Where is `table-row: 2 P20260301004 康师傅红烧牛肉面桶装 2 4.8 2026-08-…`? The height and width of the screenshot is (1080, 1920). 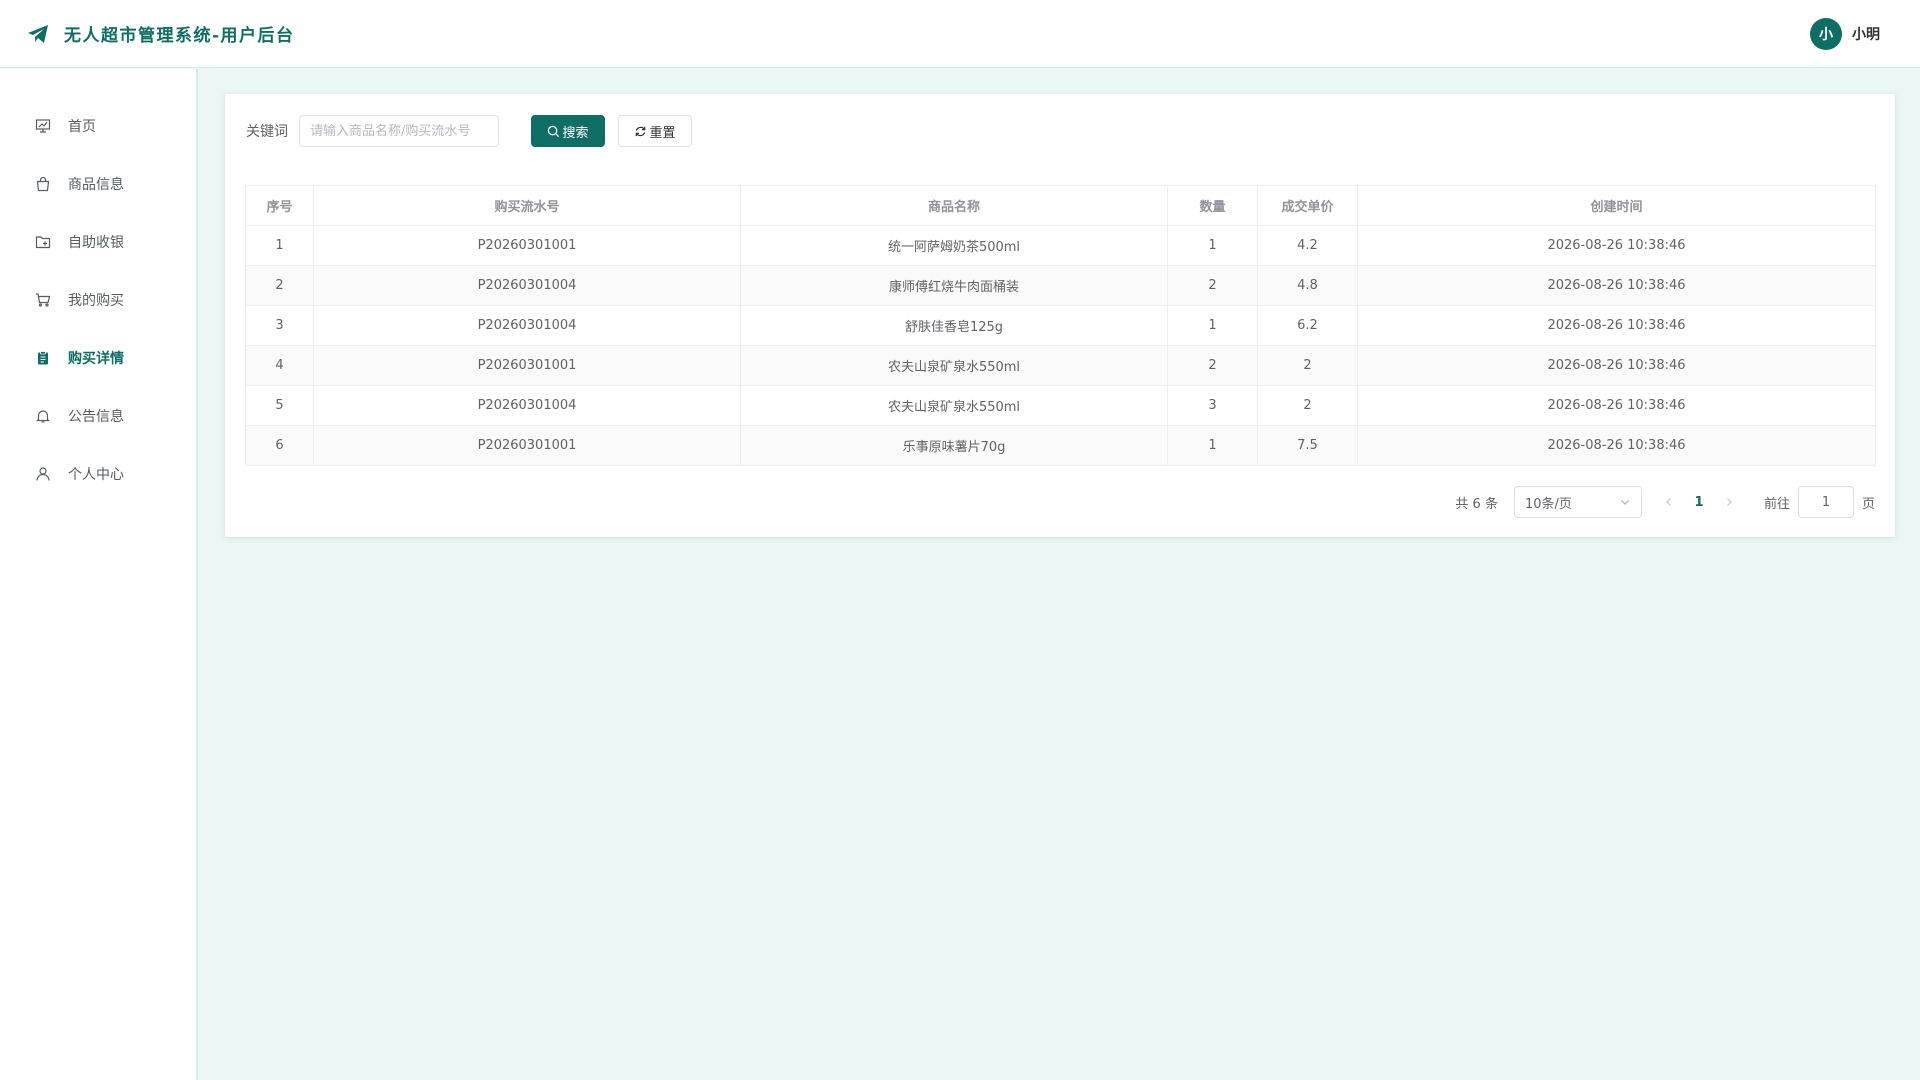 table-row: 2 P20260301004 康师傅红烧牛肉面桶装 2 4.8 2026-08-… is located at coordinates (1060, 285).